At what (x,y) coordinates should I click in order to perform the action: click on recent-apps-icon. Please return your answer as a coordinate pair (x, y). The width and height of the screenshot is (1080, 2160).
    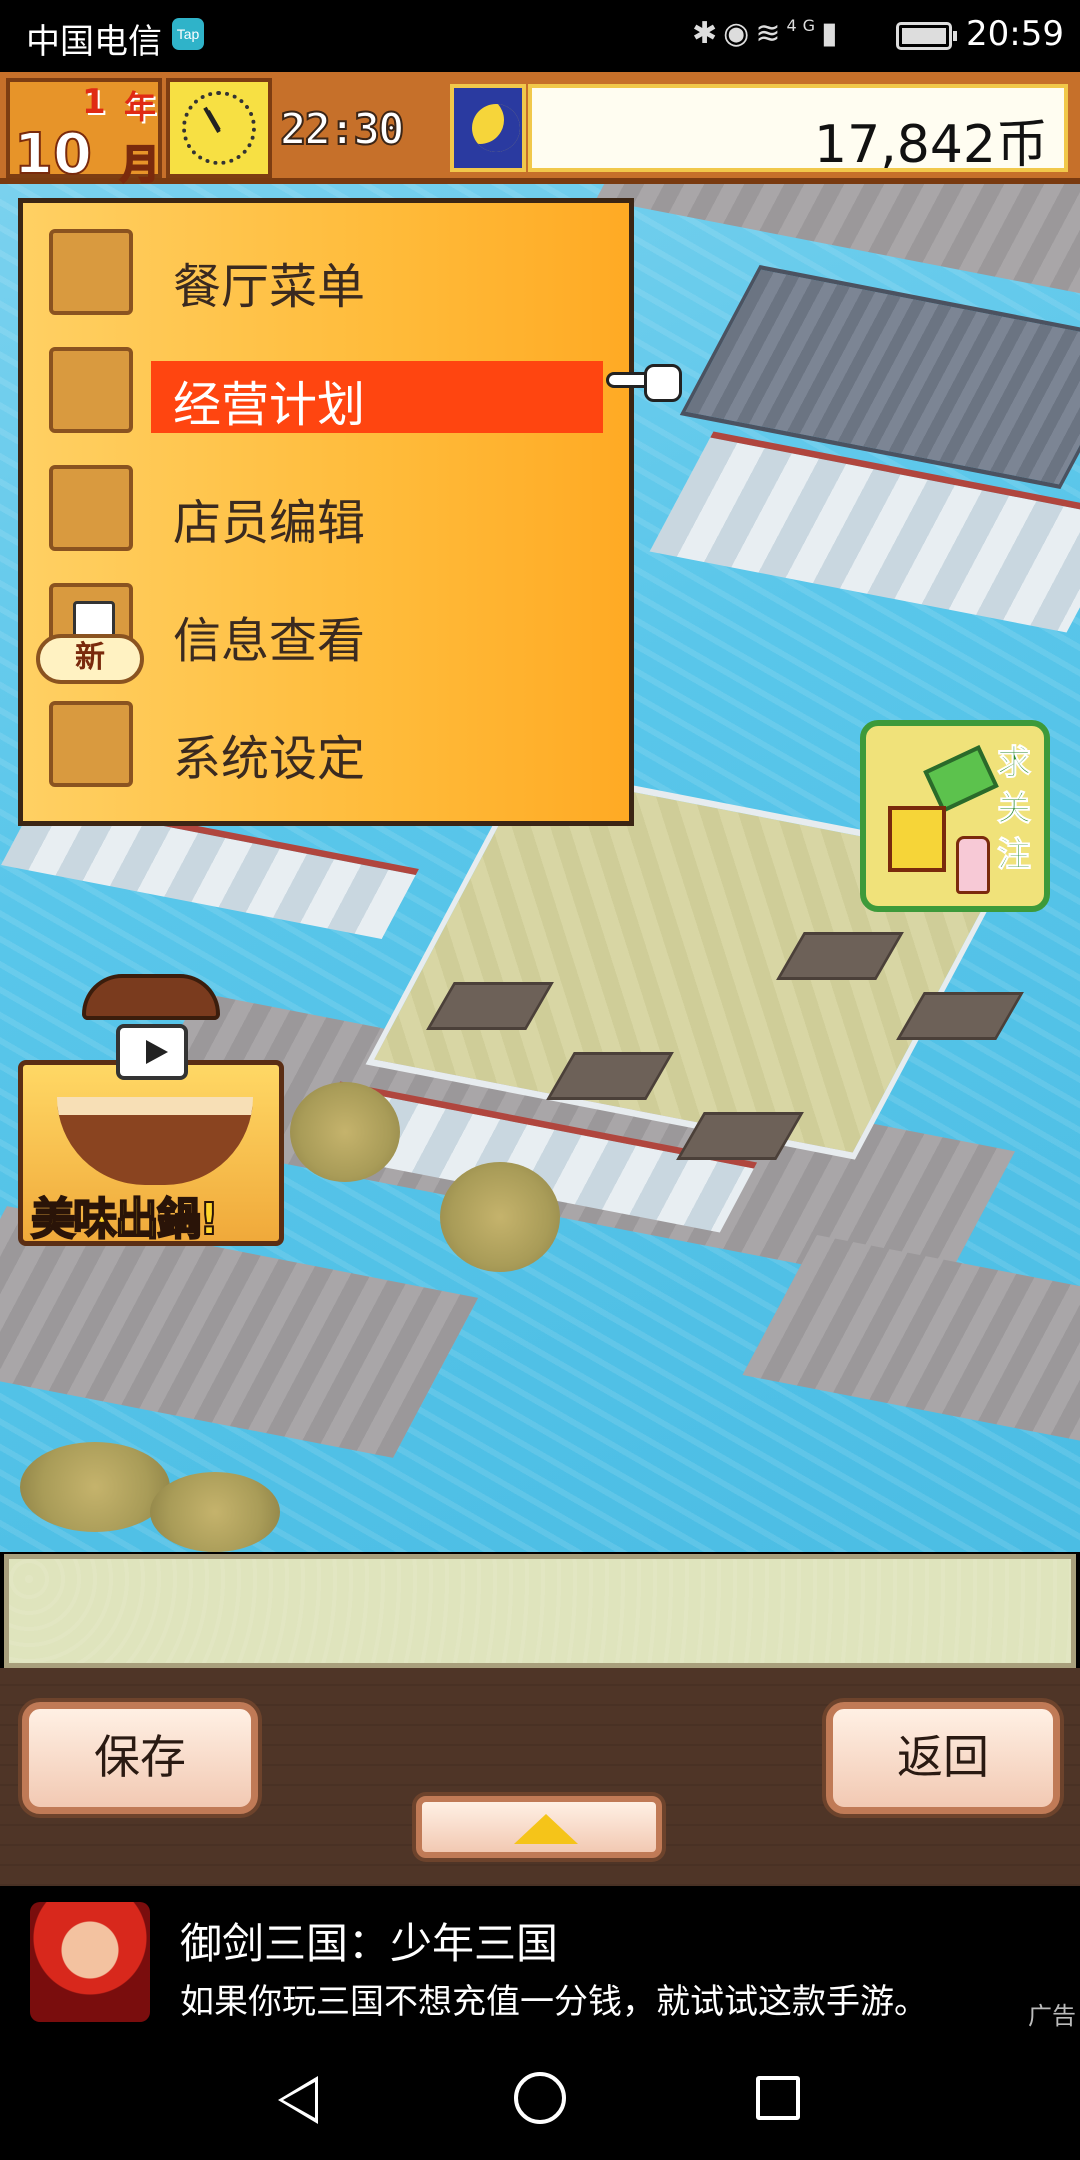
    Looking at the image, I should click on (778, 2098).